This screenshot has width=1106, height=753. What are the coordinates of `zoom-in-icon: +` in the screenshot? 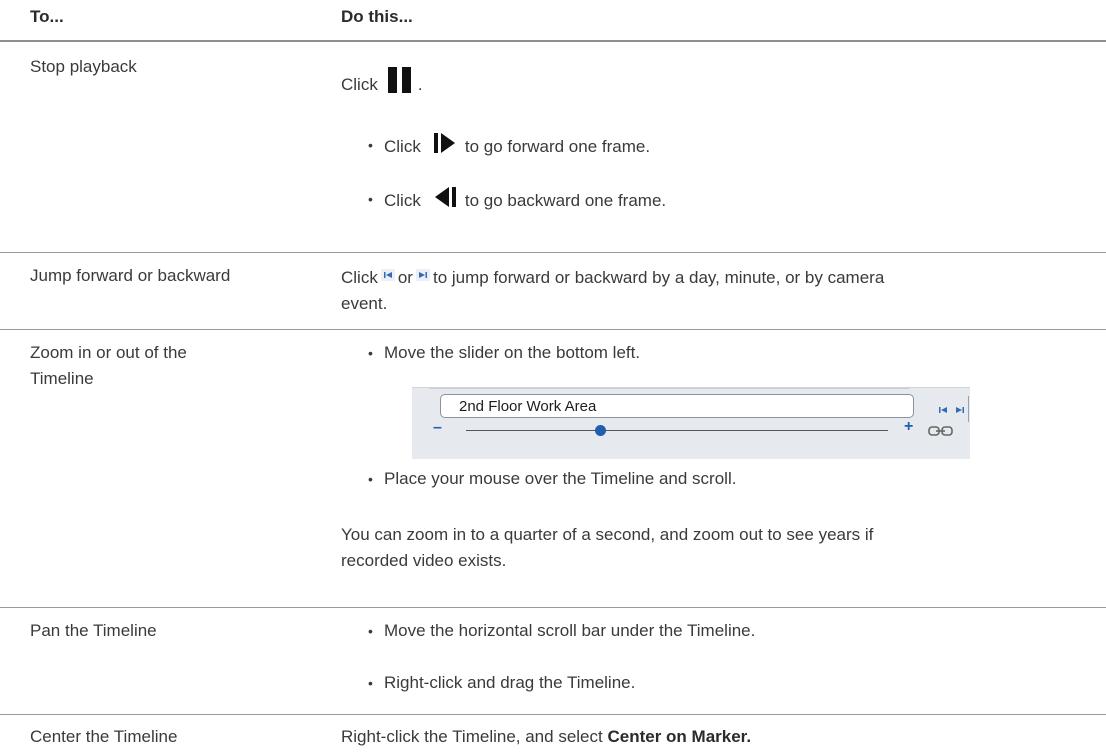 It's located at (909, 426).